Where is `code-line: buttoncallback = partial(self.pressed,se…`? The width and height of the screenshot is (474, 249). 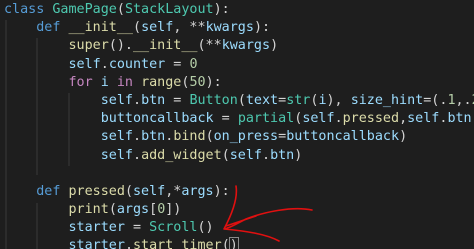 code-line: buttoncallback = partial(self.pressed,se… is located at coordinates (239, 119).